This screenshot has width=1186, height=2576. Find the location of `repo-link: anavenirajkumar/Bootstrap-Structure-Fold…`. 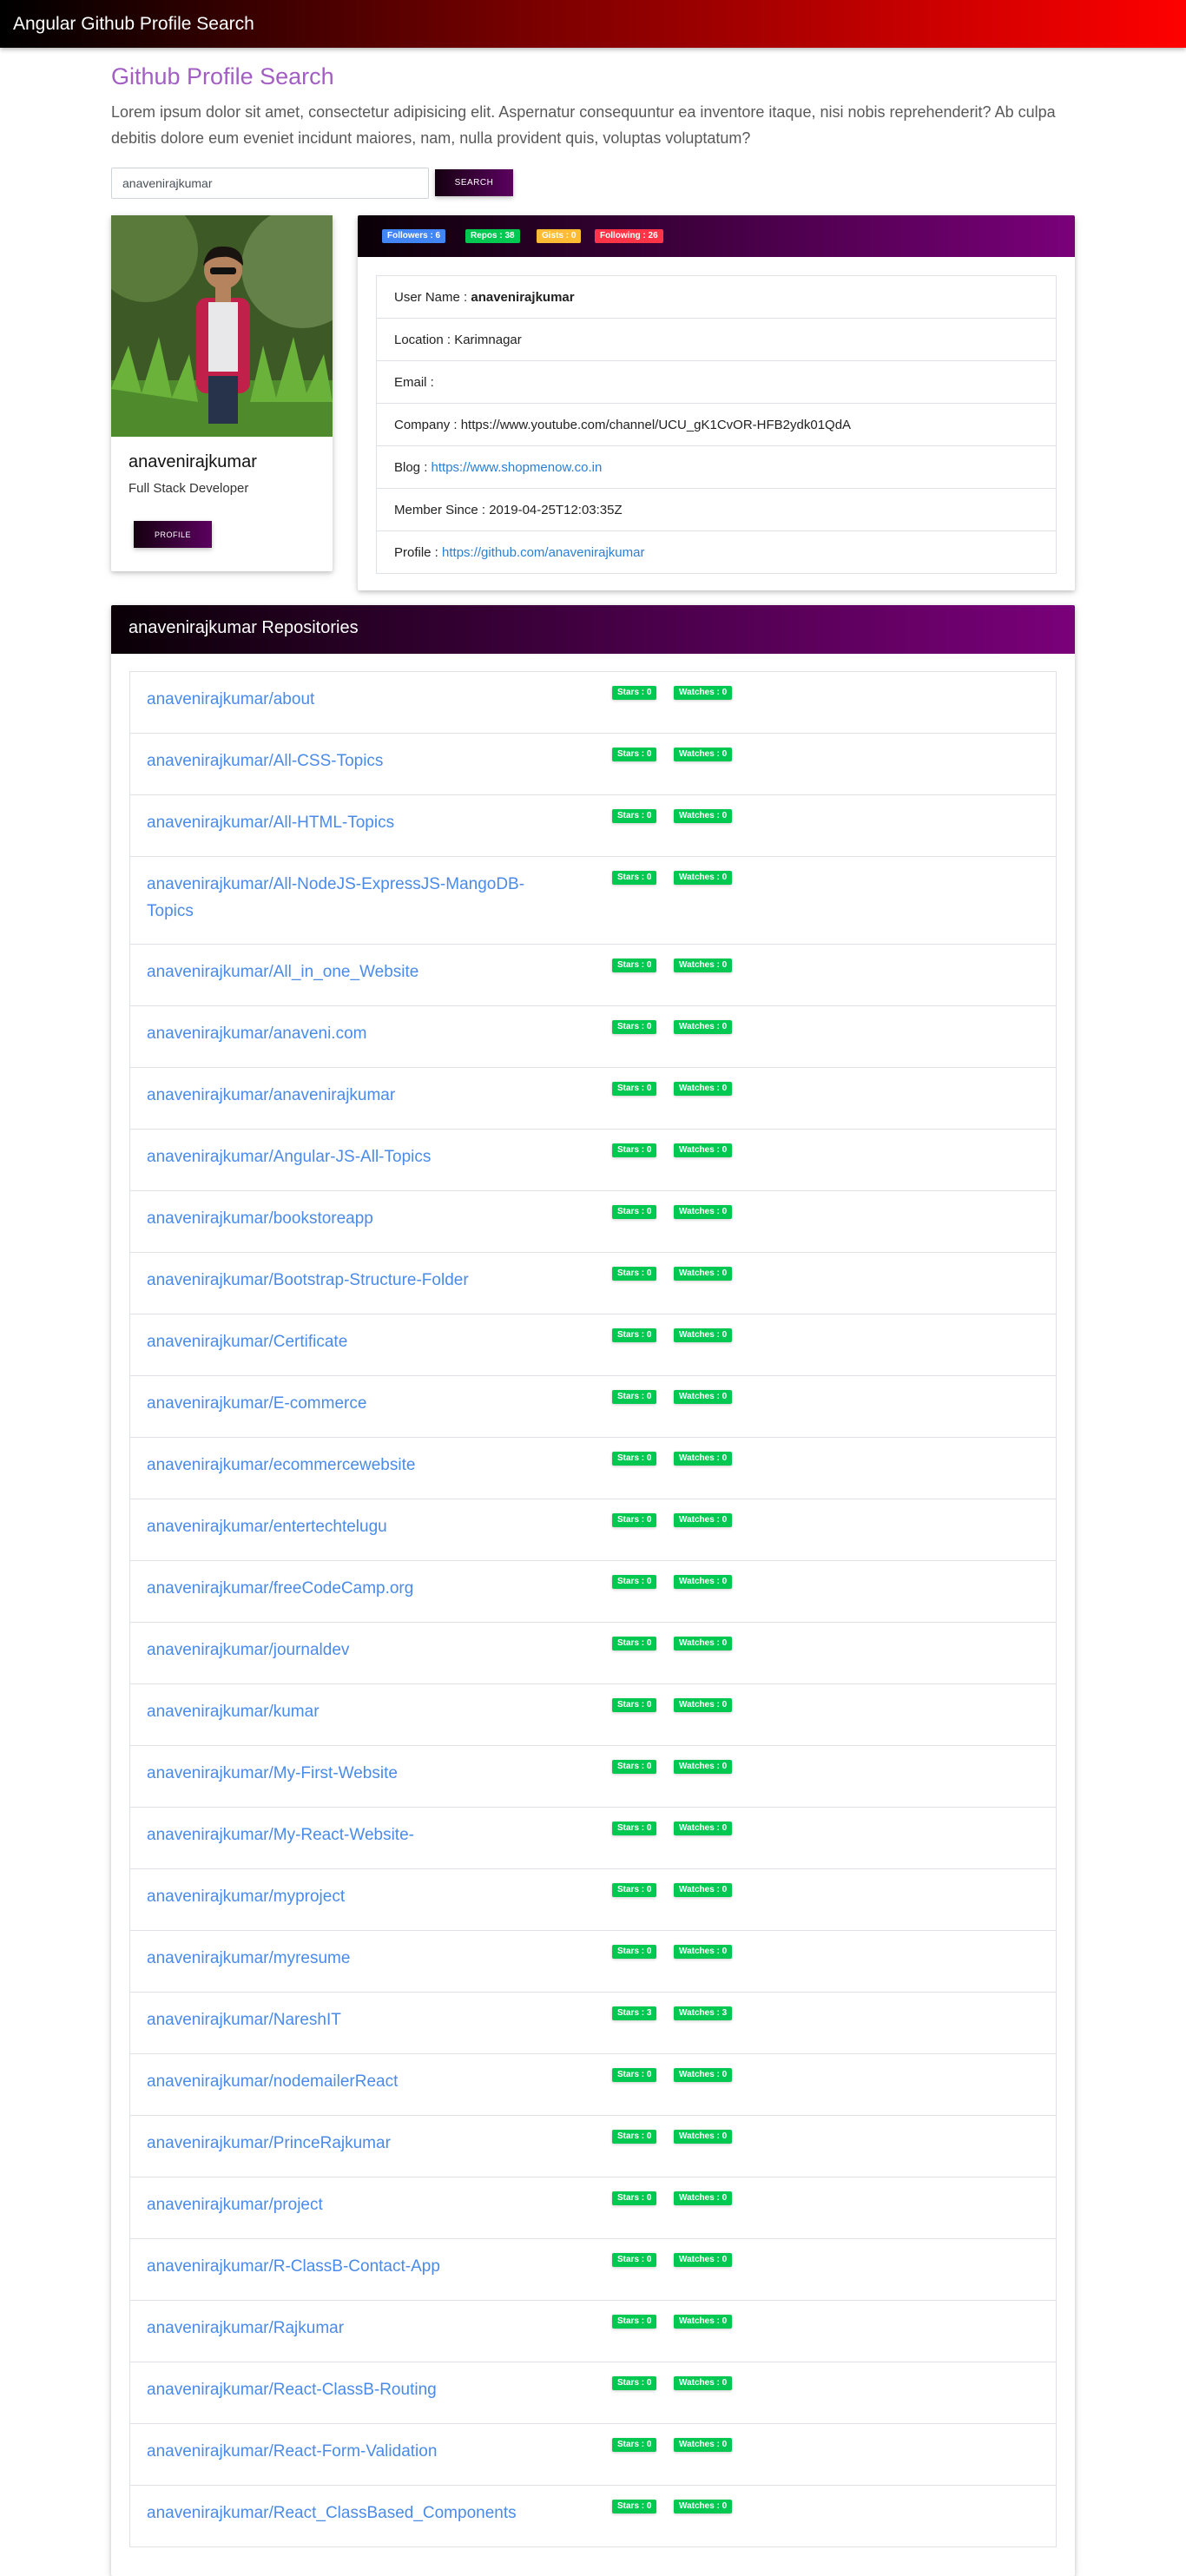

repo-link: anavenirajkumar/Bootstrap-Structure-Fold… is located at coordinates (364, 1280).